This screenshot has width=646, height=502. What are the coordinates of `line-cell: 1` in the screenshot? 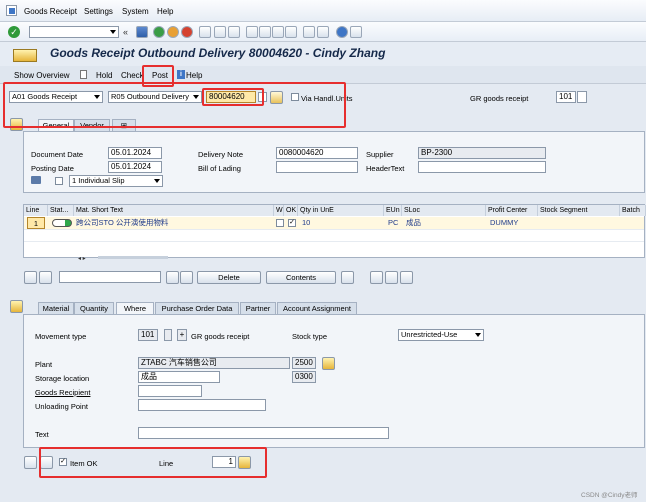 It's located at (36, 223).